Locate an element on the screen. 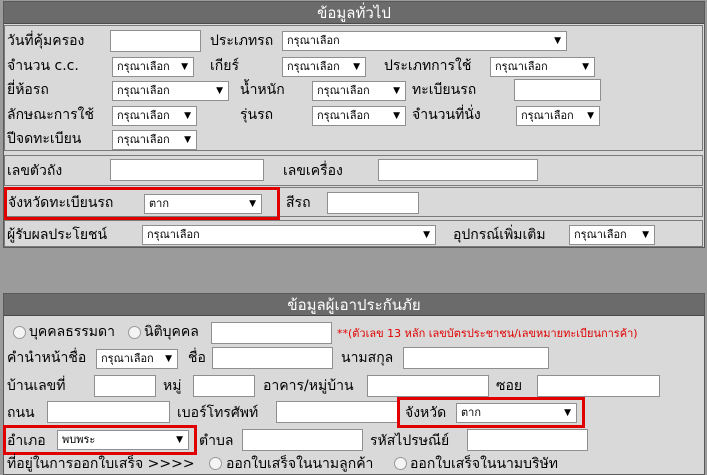  model-select: กรุณาเลือก ▼ is located at coordinates (359, 116).